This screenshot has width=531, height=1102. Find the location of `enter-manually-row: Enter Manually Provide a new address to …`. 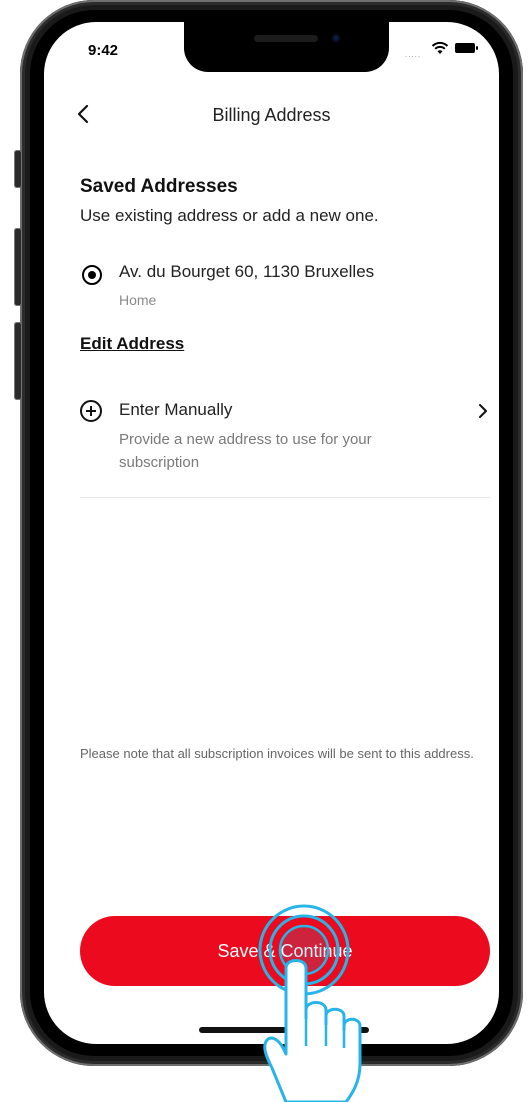

enter-manually-row: Enter Manually Provide a new address to … is located at coordinates (285, 438).